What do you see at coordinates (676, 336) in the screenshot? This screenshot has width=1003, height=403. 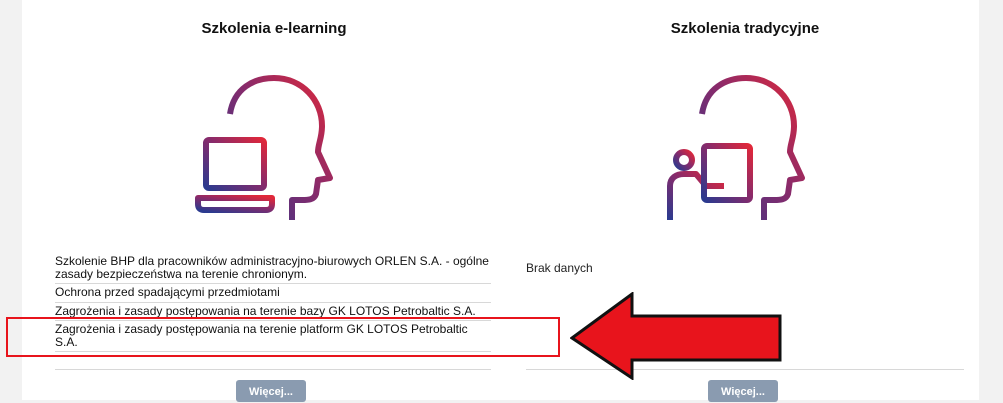 I see `left-arrow-icon` at bounding box center [676, 336].